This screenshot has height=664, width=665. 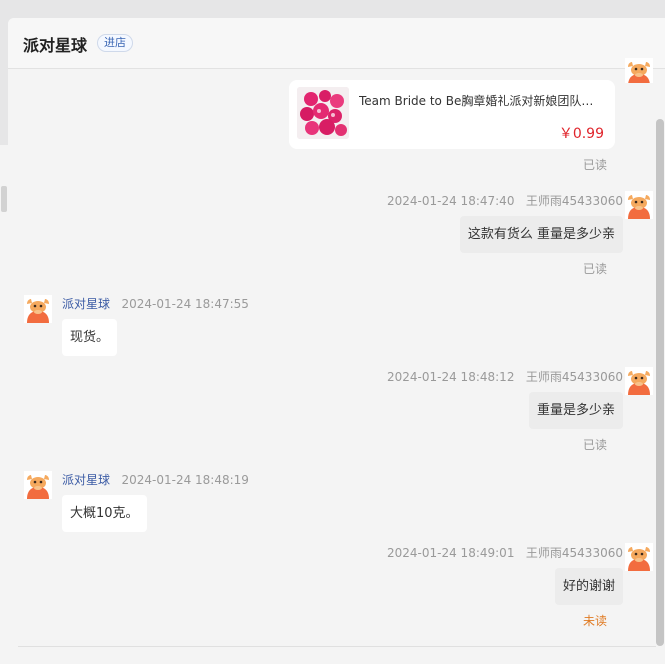 I want to click on message-meta: 2024-01-24 18:47:40 王师雨45433060, so click(x=505, y=200).